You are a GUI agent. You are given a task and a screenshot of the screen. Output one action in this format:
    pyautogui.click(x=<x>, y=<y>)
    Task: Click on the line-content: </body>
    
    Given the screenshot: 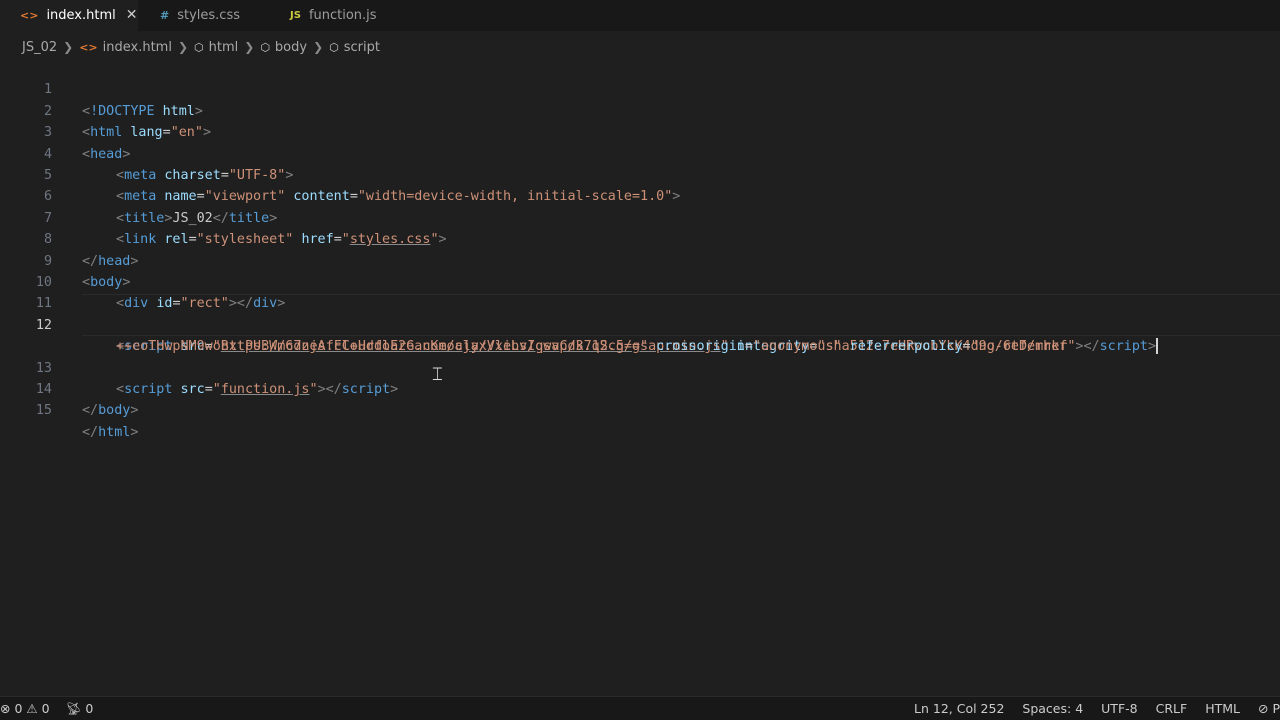 What is the action you would take?
    pyautogui.click(x=110, y=411)
    